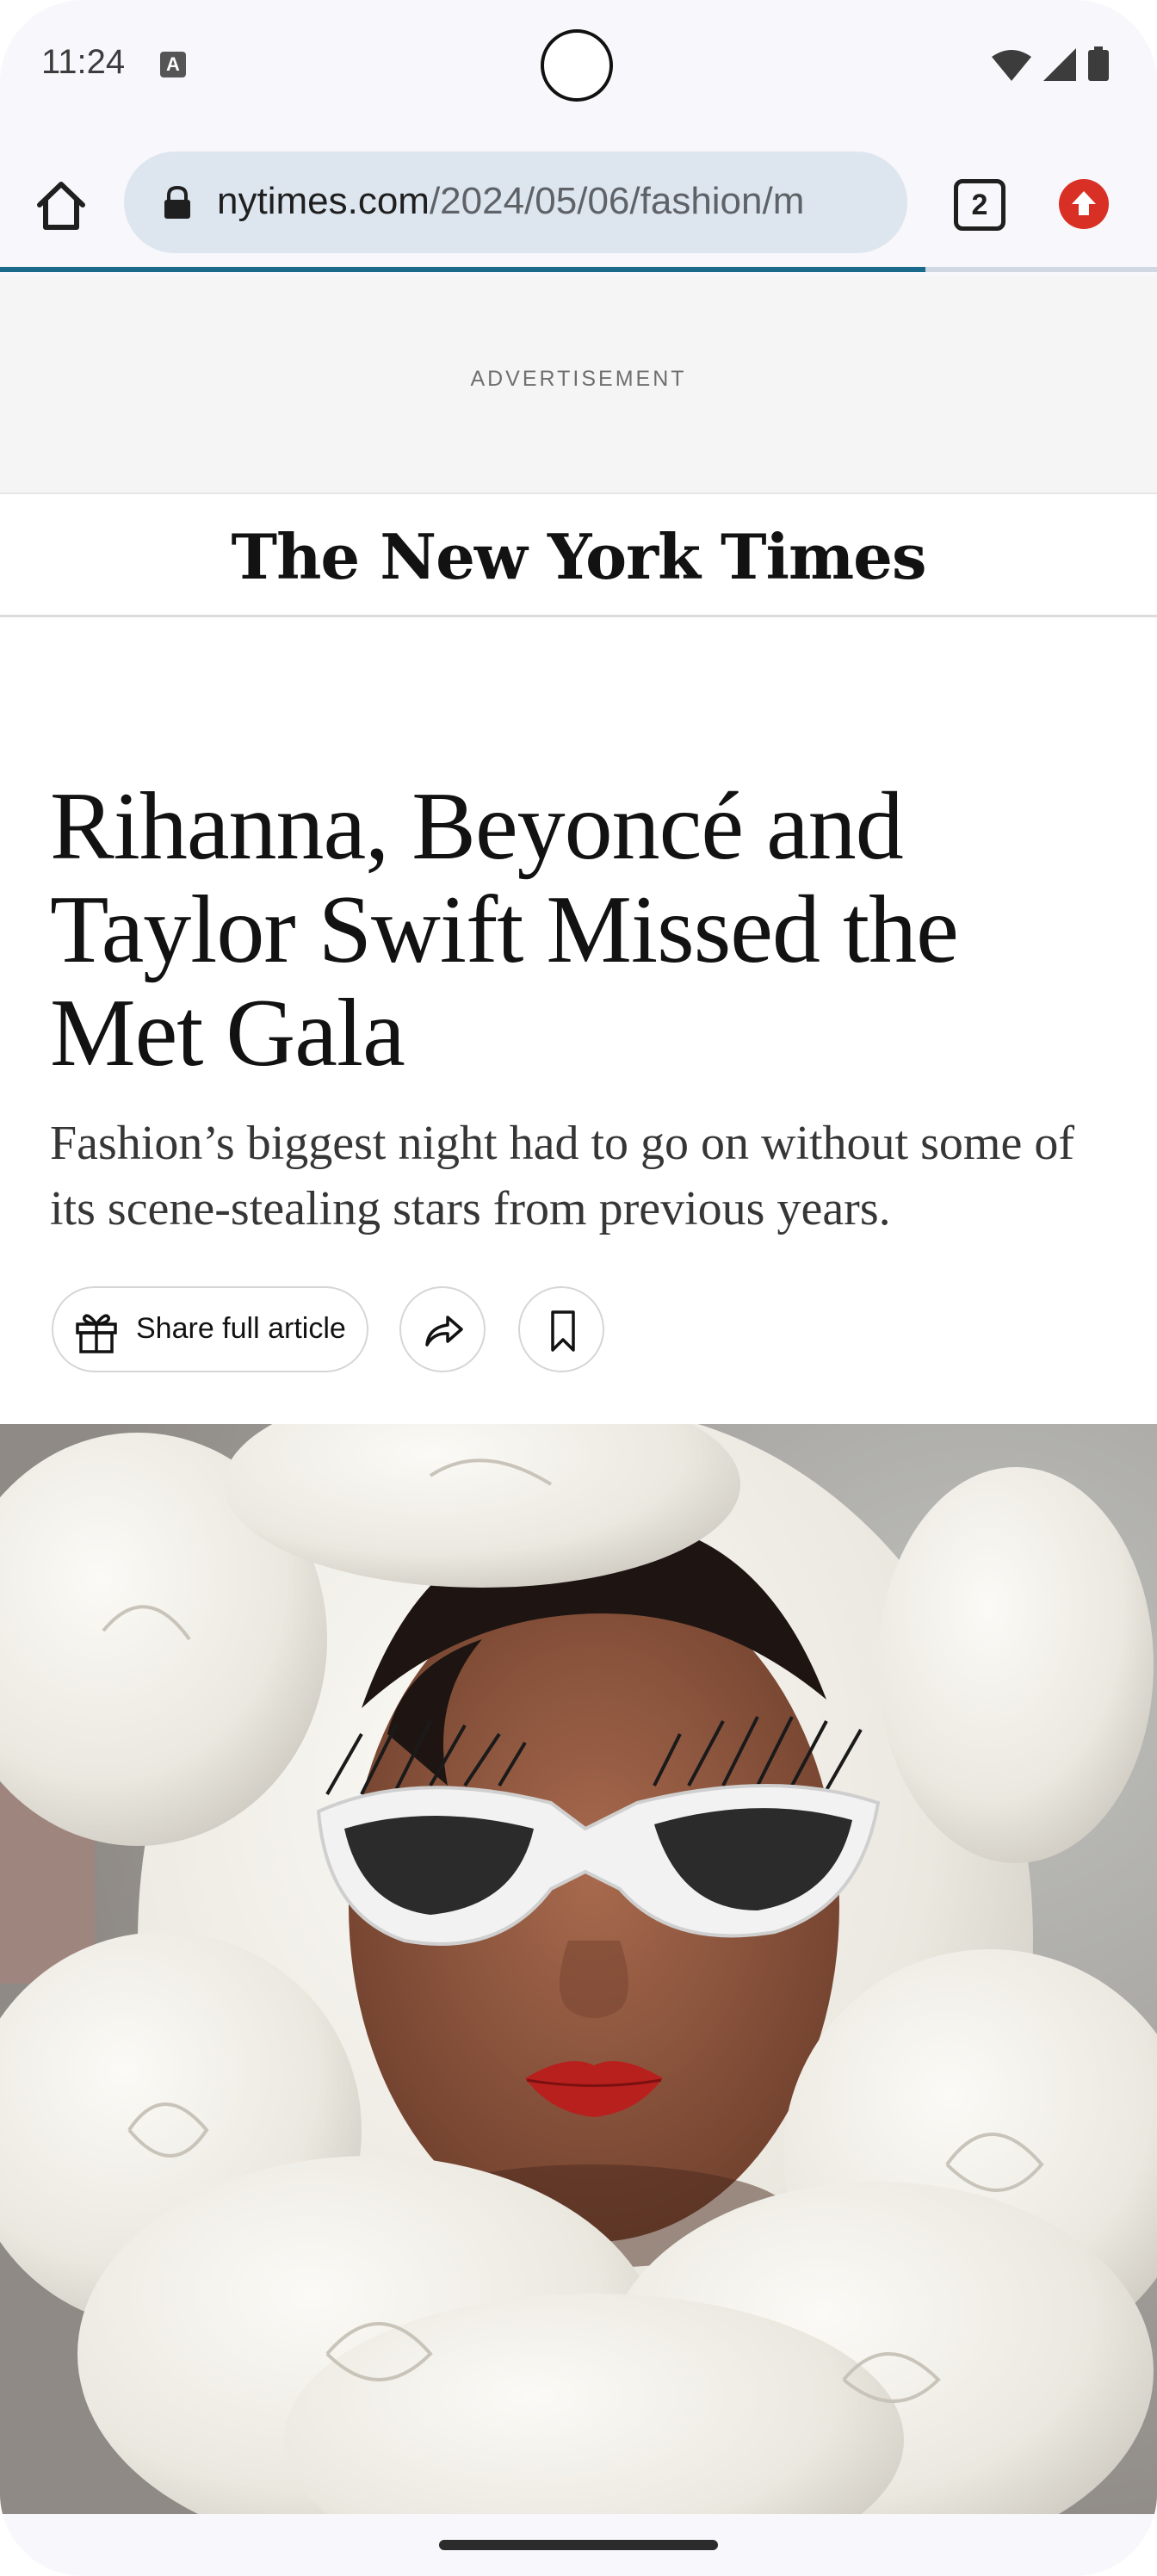  I want to click on tab-count: 2, so click(980, 205).